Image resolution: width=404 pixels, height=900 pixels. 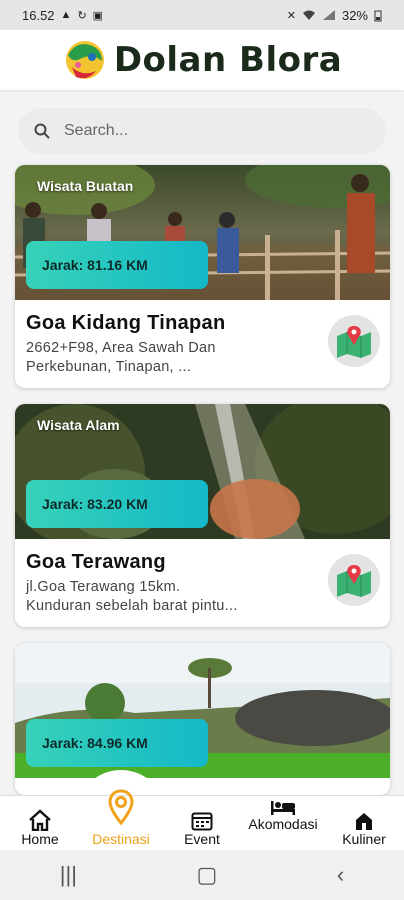 I want to click on home-button: ▢, so click(x=207, y=875).